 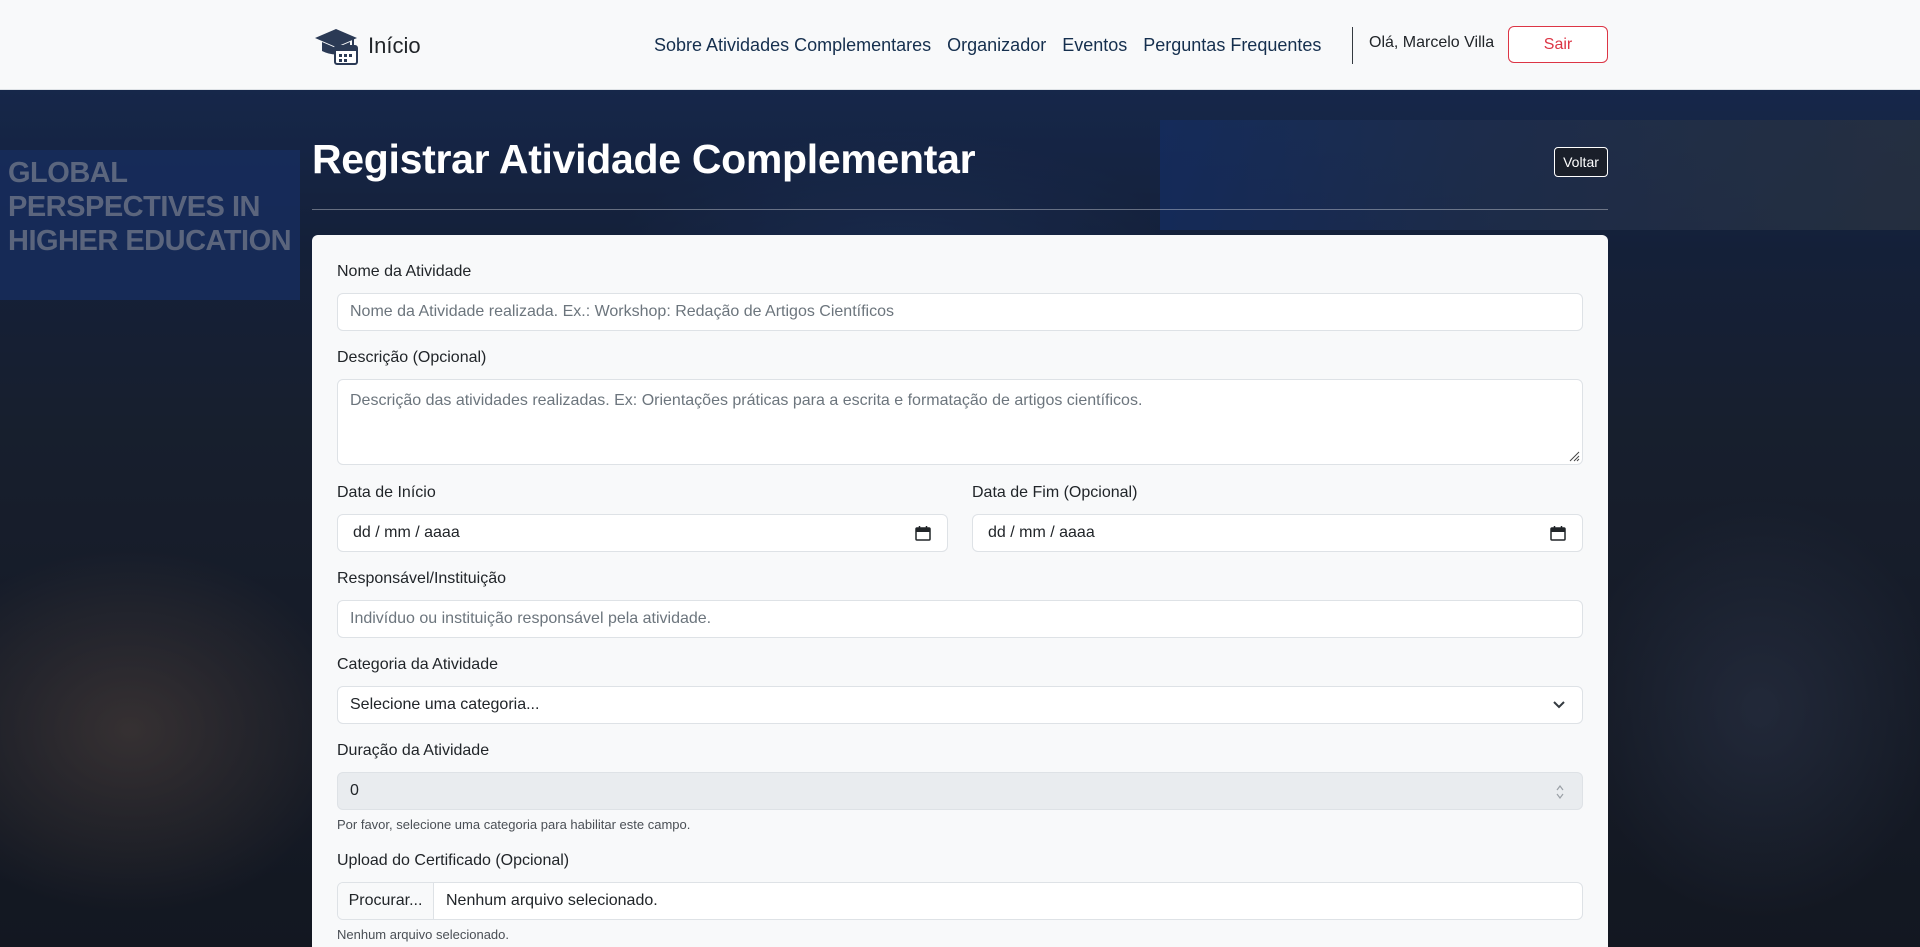 I want to click on graduation-cap-icon, so click(x=336, y=46).